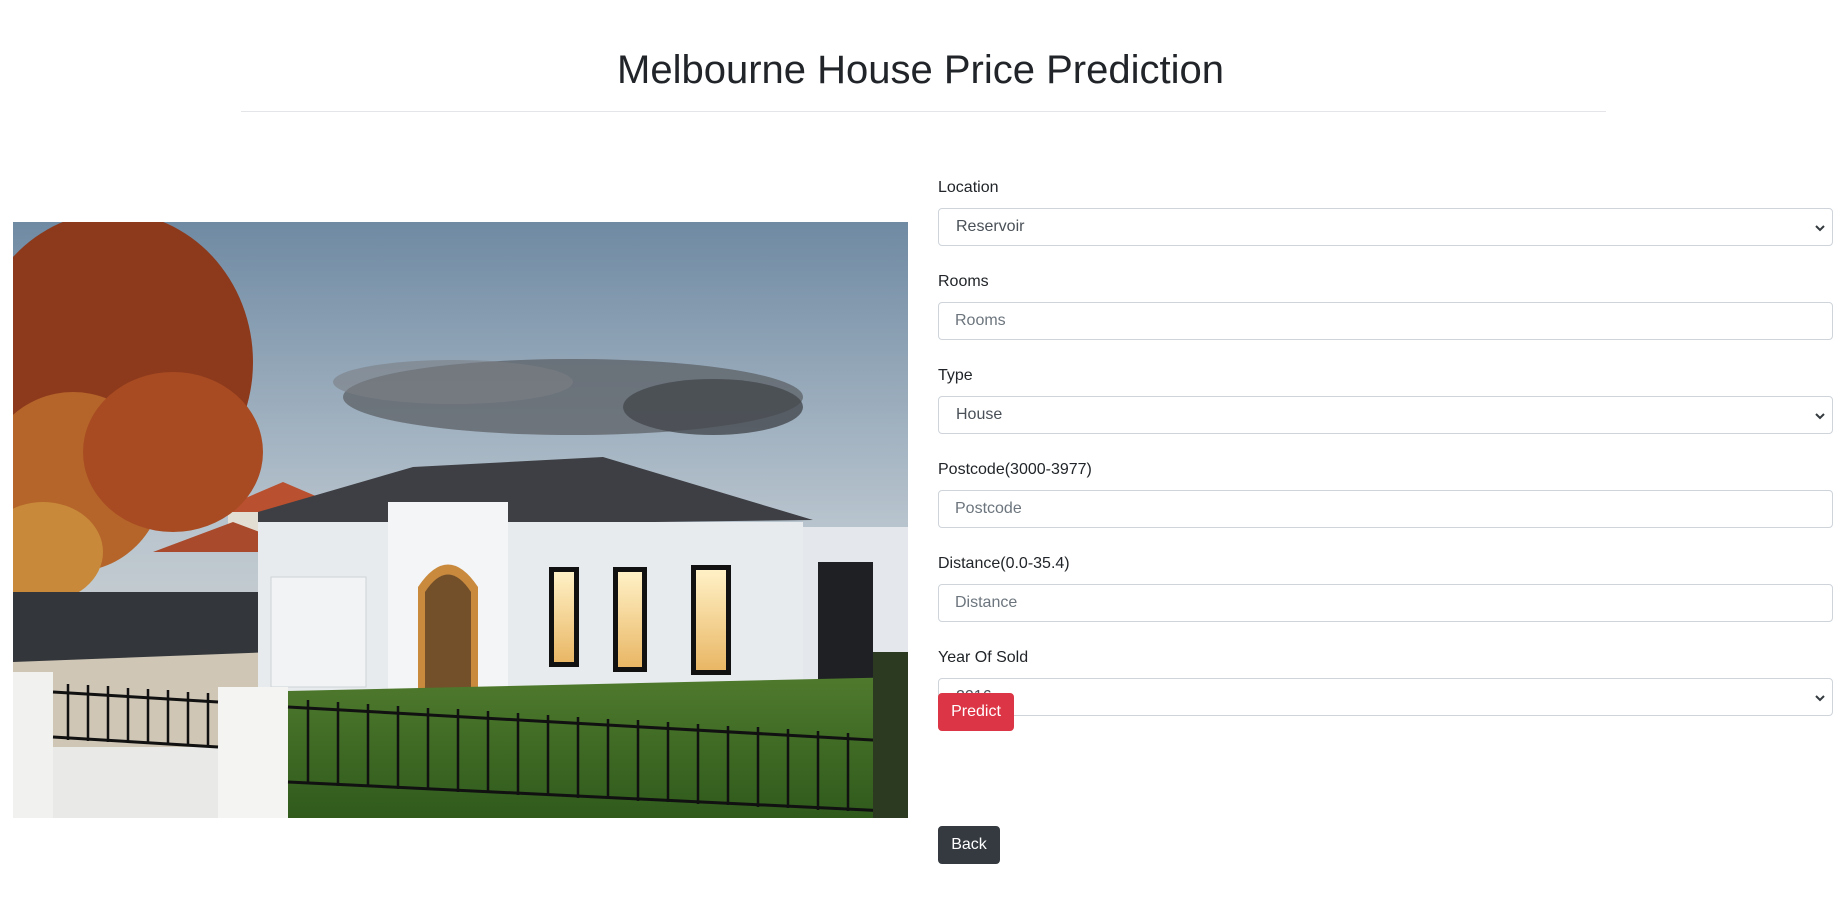  Describe the element at coordinates (988, 508) in the screenshot. I see `postcode-placeholder: Postcode` at that location.